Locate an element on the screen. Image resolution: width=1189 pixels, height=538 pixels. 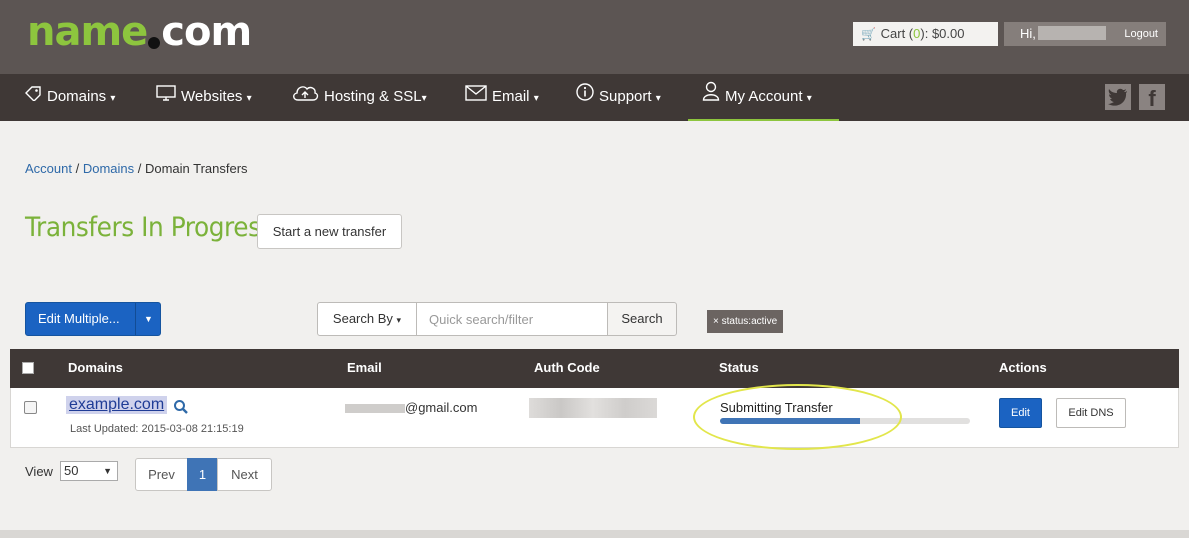
user-icon is located at coordinates (711, 97).